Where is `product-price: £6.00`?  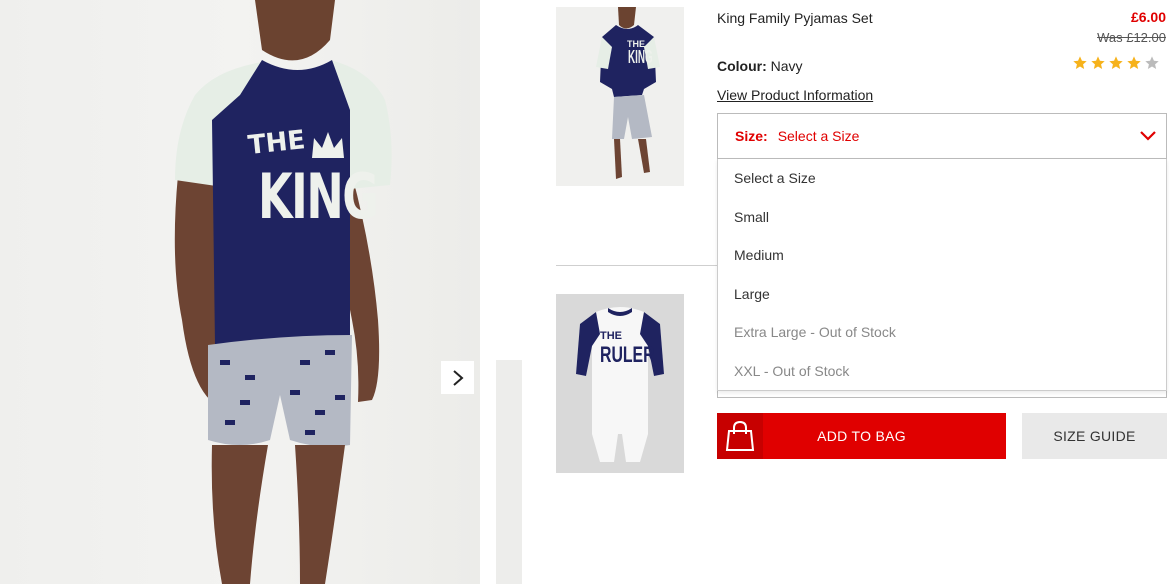
product-price: £6.00 is located at coordinates (1148, 17).